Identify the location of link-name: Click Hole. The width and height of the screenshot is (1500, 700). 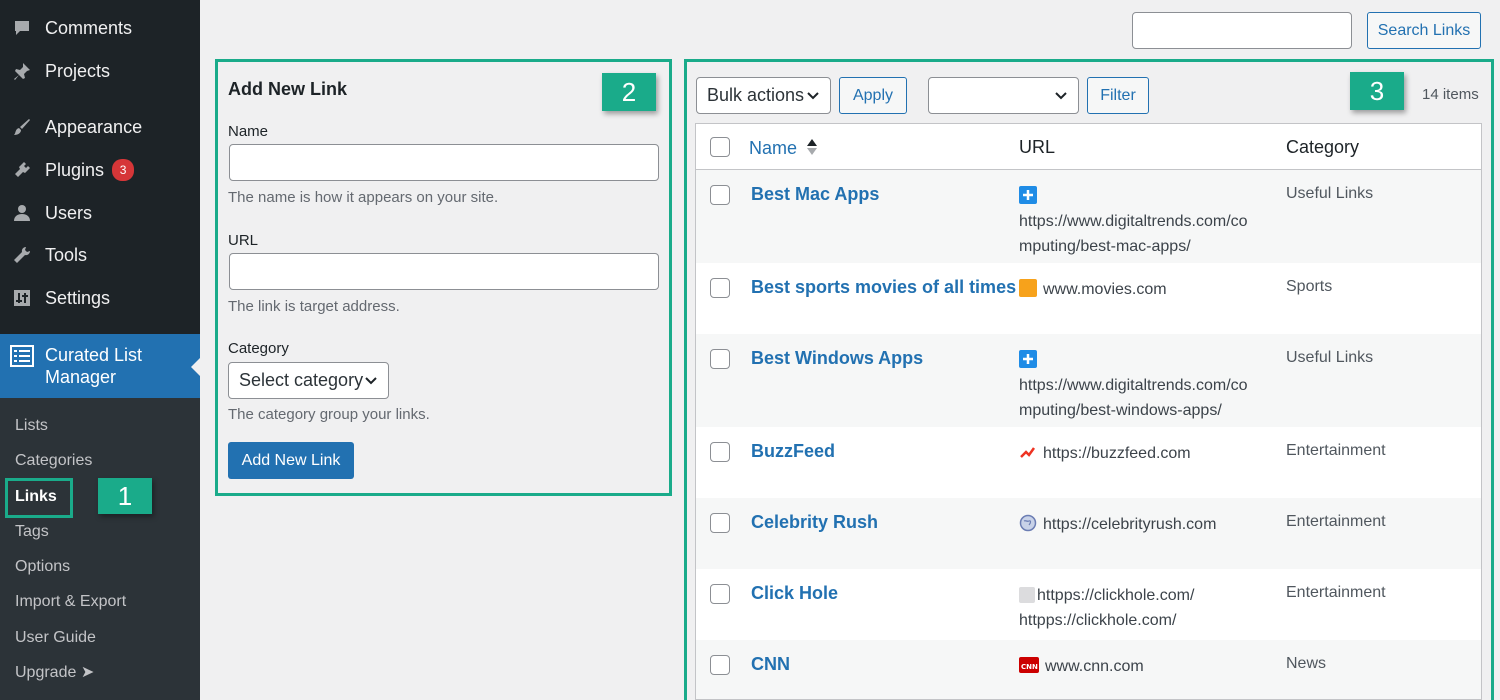
(794, 593).